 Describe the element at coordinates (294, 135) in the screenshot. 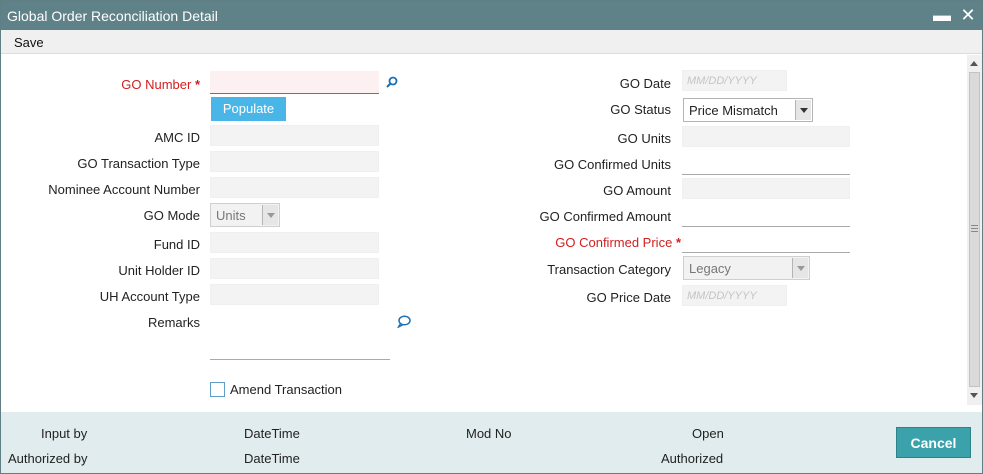

I see `amc-id-field` at that location.